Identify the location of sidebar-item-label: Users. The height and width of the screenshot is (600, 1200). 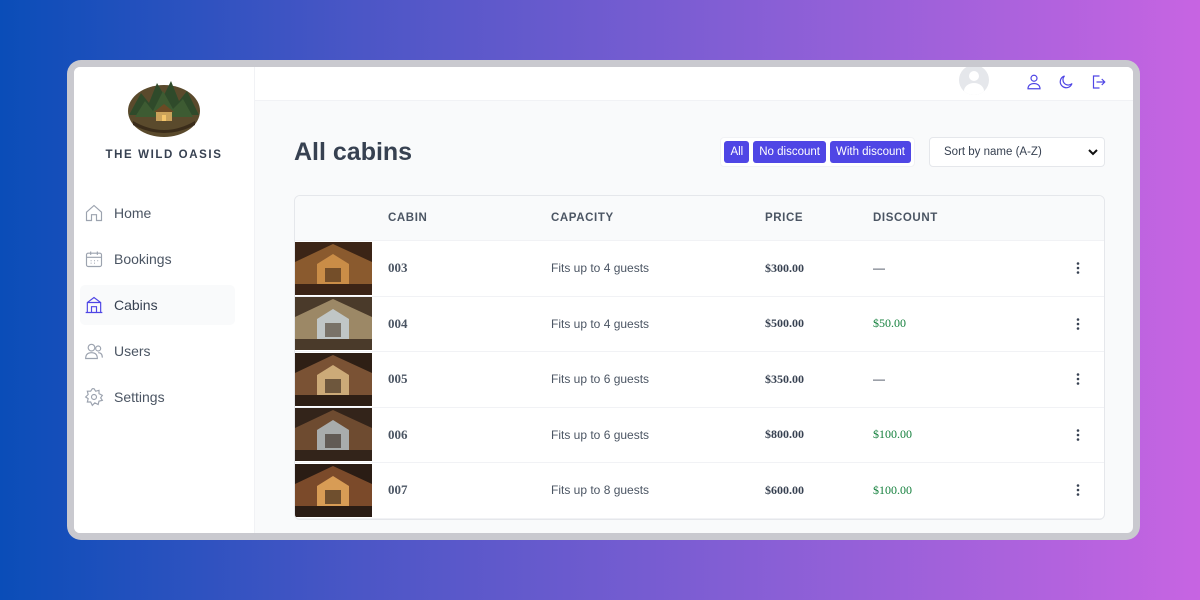
(132, 351).